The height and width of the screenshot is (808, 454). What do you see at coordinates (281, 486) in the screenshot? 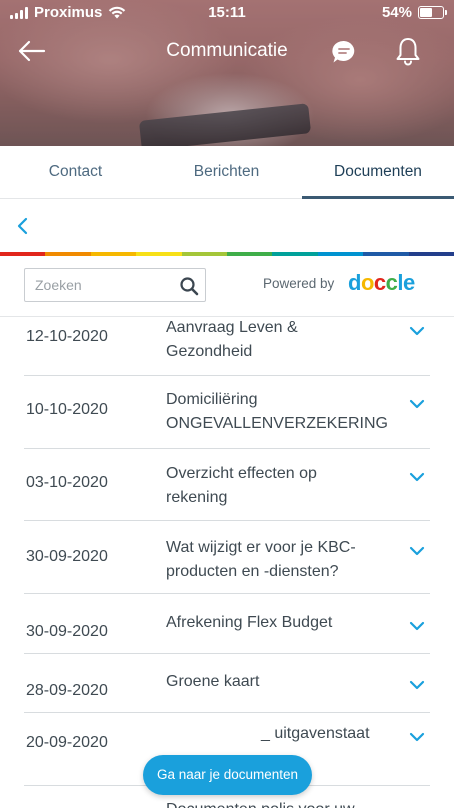
I see `document-title: Overzicht effecten op rekening` at bounding box center [281, 486].